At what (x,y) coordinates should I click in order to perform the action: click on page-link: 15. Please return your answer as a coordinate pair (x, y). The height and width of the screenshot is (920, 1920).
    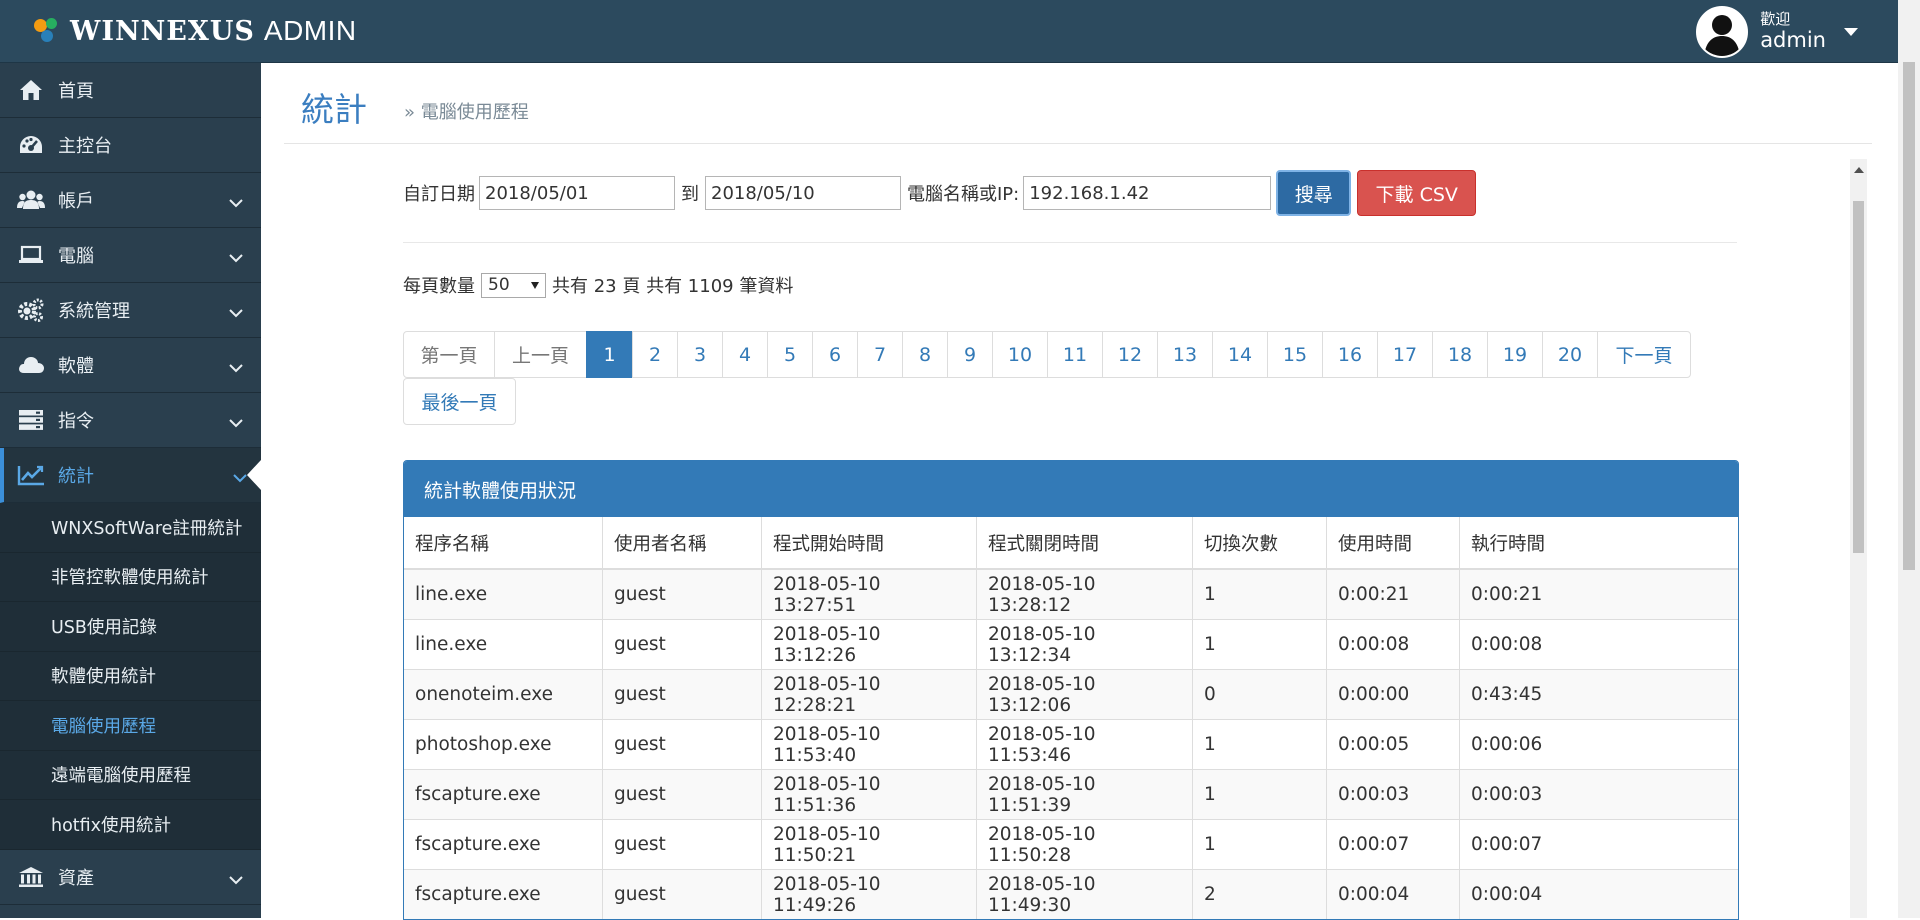
    Looking at the image, I should click on (1295, 354).